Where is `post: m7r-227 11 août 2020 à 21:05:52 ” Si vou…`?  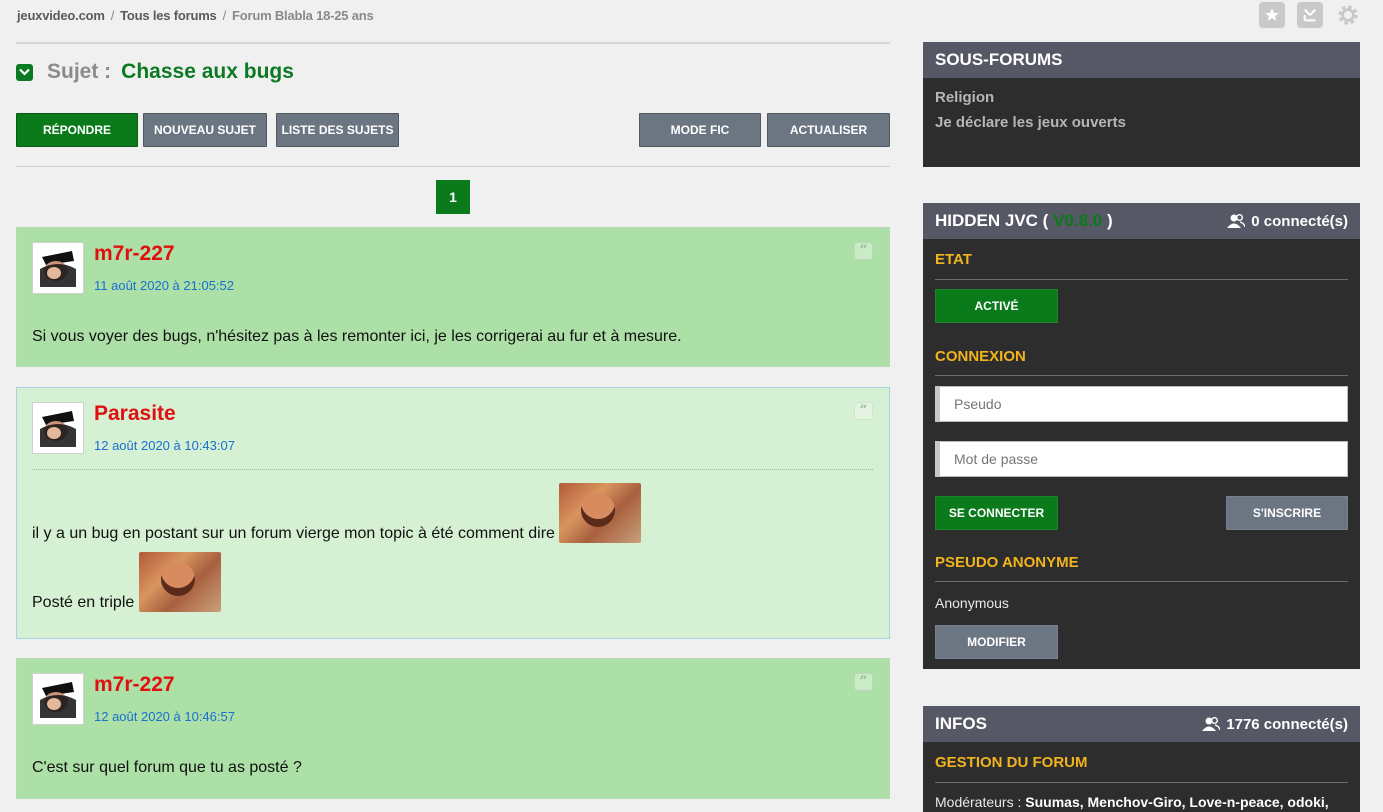 post: m7r-227 11 août 2020 à 21:05:52 ” Si vou… is located at coordinates (453, 297).